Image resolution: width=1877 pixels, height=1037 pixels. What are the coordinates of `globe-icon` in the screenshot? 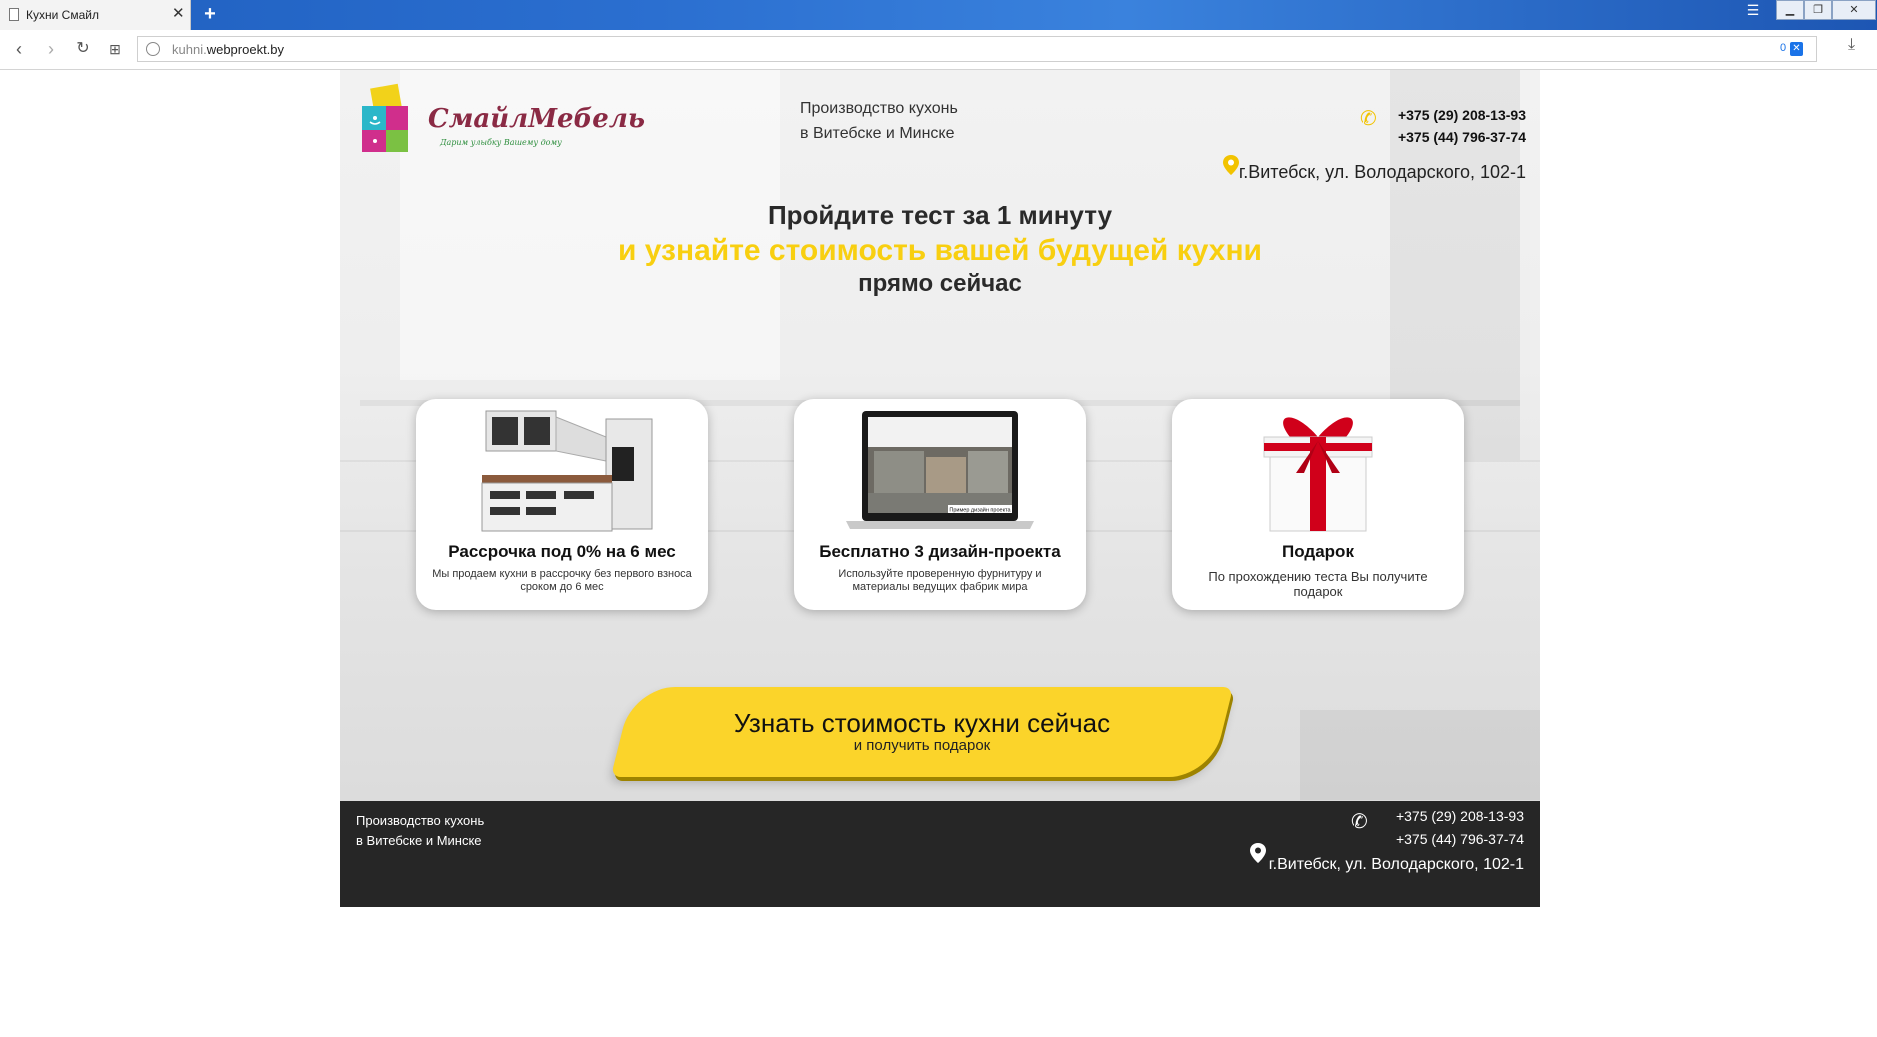 It's located at (153, 49).